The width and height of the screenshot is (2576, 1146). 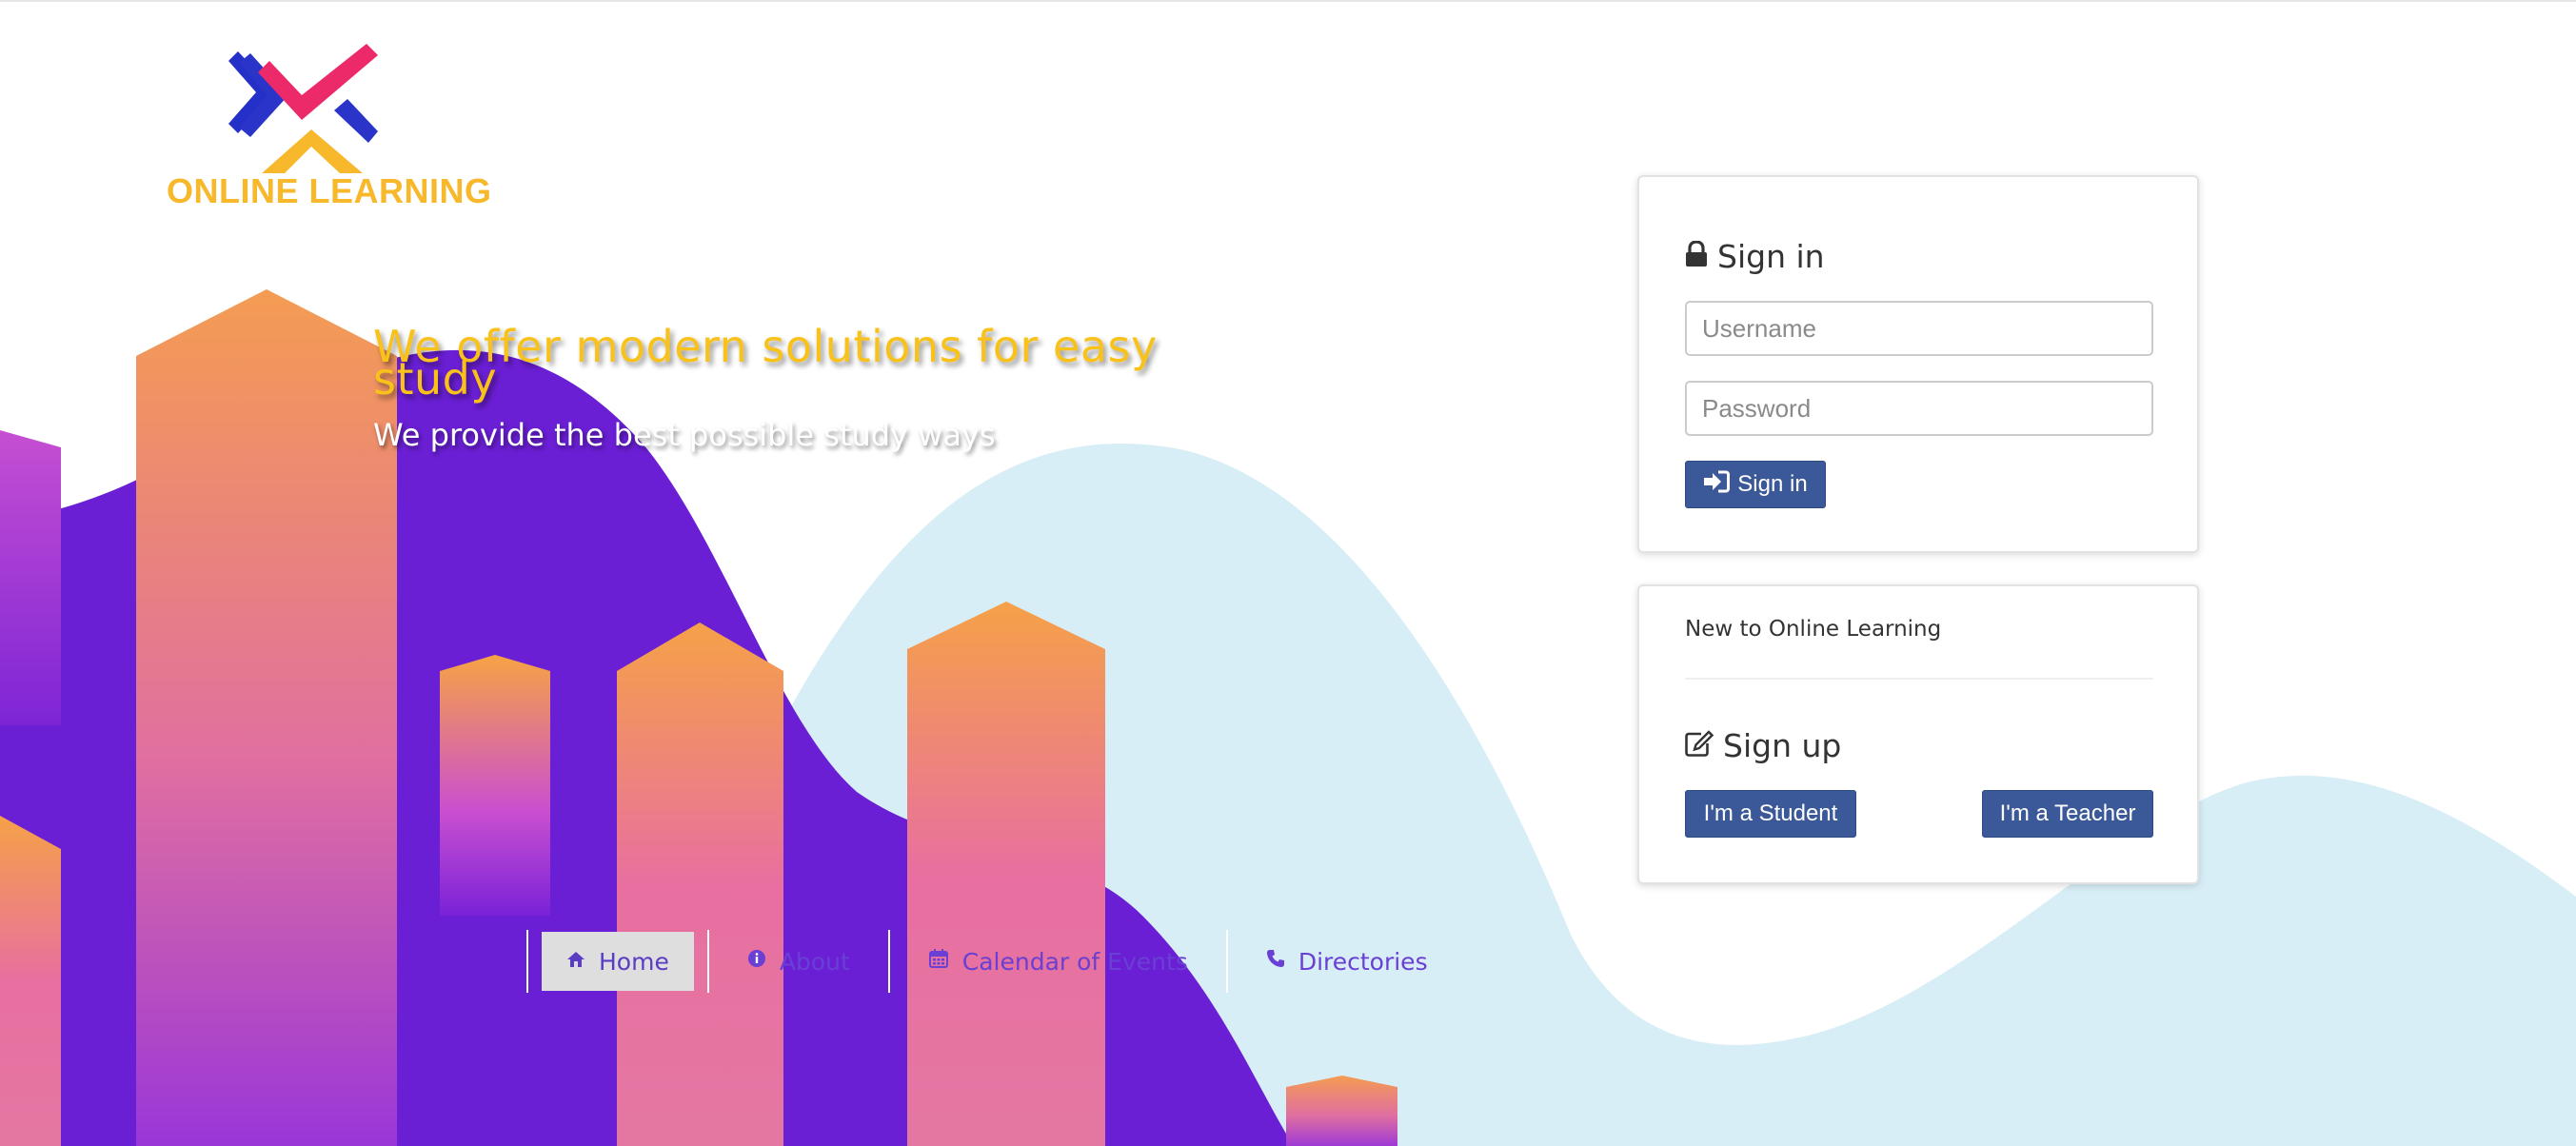 I want to click on nav-item-directories: Directories, so click(x=1347, y=961).